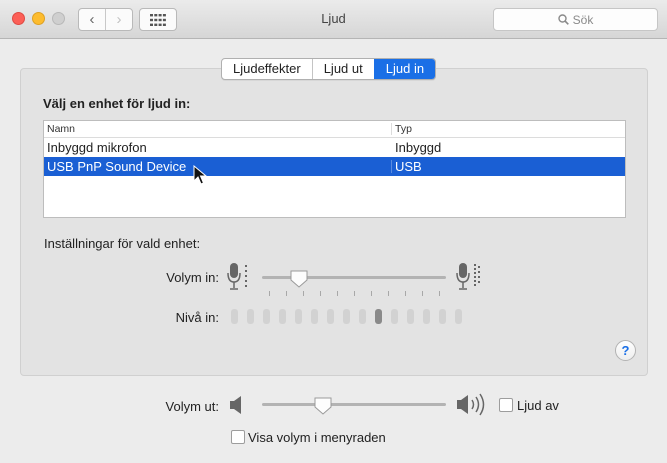  What do you see at coordinates (61, 129) in the screenshot?
I see `column-header-name: Namn` at bounding box center [61, 129].